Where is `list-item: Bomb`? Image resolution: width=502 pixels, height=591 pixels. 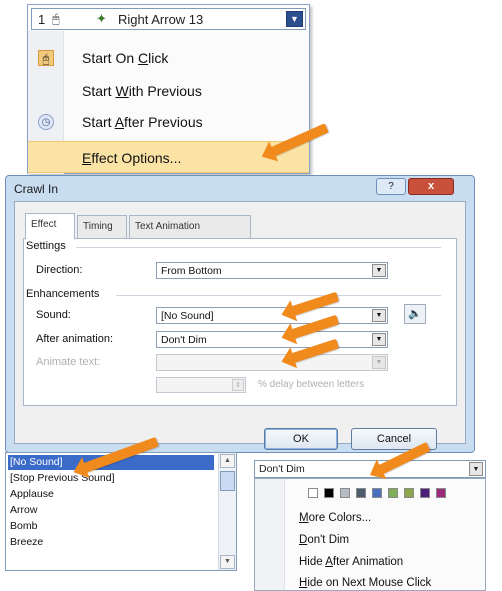 list-item: Bomb is located at coordinates (111, 526).